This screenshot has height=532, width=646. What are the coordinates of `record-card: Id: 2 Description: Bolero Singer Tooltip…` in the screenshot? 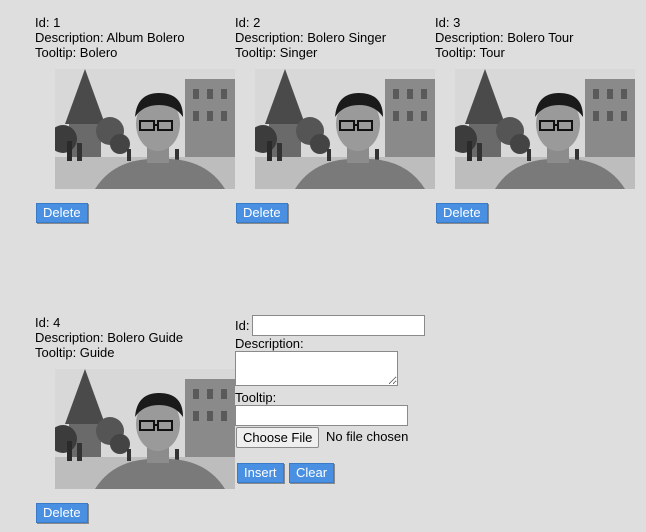 It's located at (335, 37).